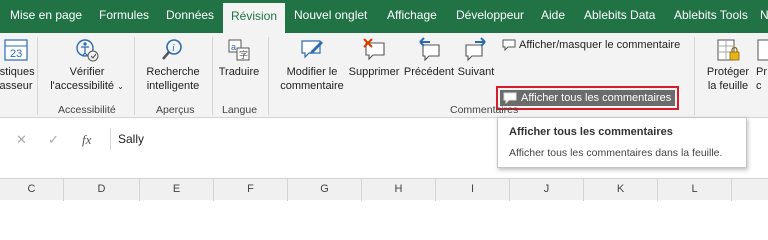 This screenshot has height=240, width=768. I want to click on show-hide-comment-label: Afficher/masquer le commentaire, so click(600, 45).